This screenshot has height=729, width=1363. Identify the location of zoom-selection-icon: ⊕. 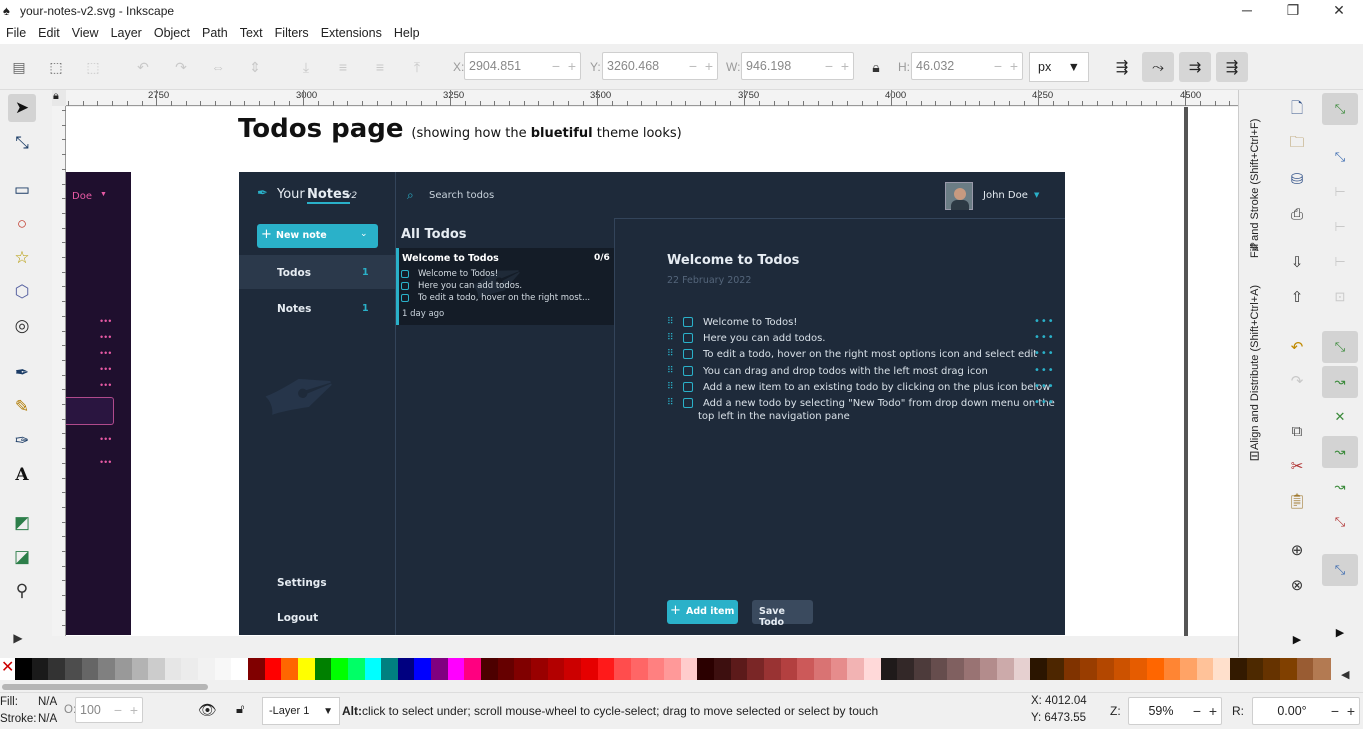
(1297, 550).